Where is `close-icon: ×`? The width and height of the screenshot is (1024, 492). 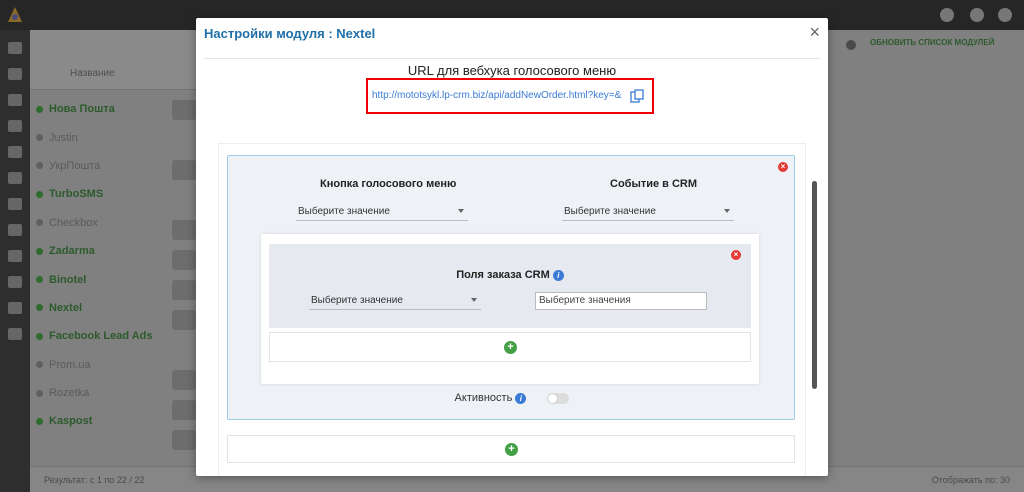
close-icon: × is located at coordinates (814, 32).